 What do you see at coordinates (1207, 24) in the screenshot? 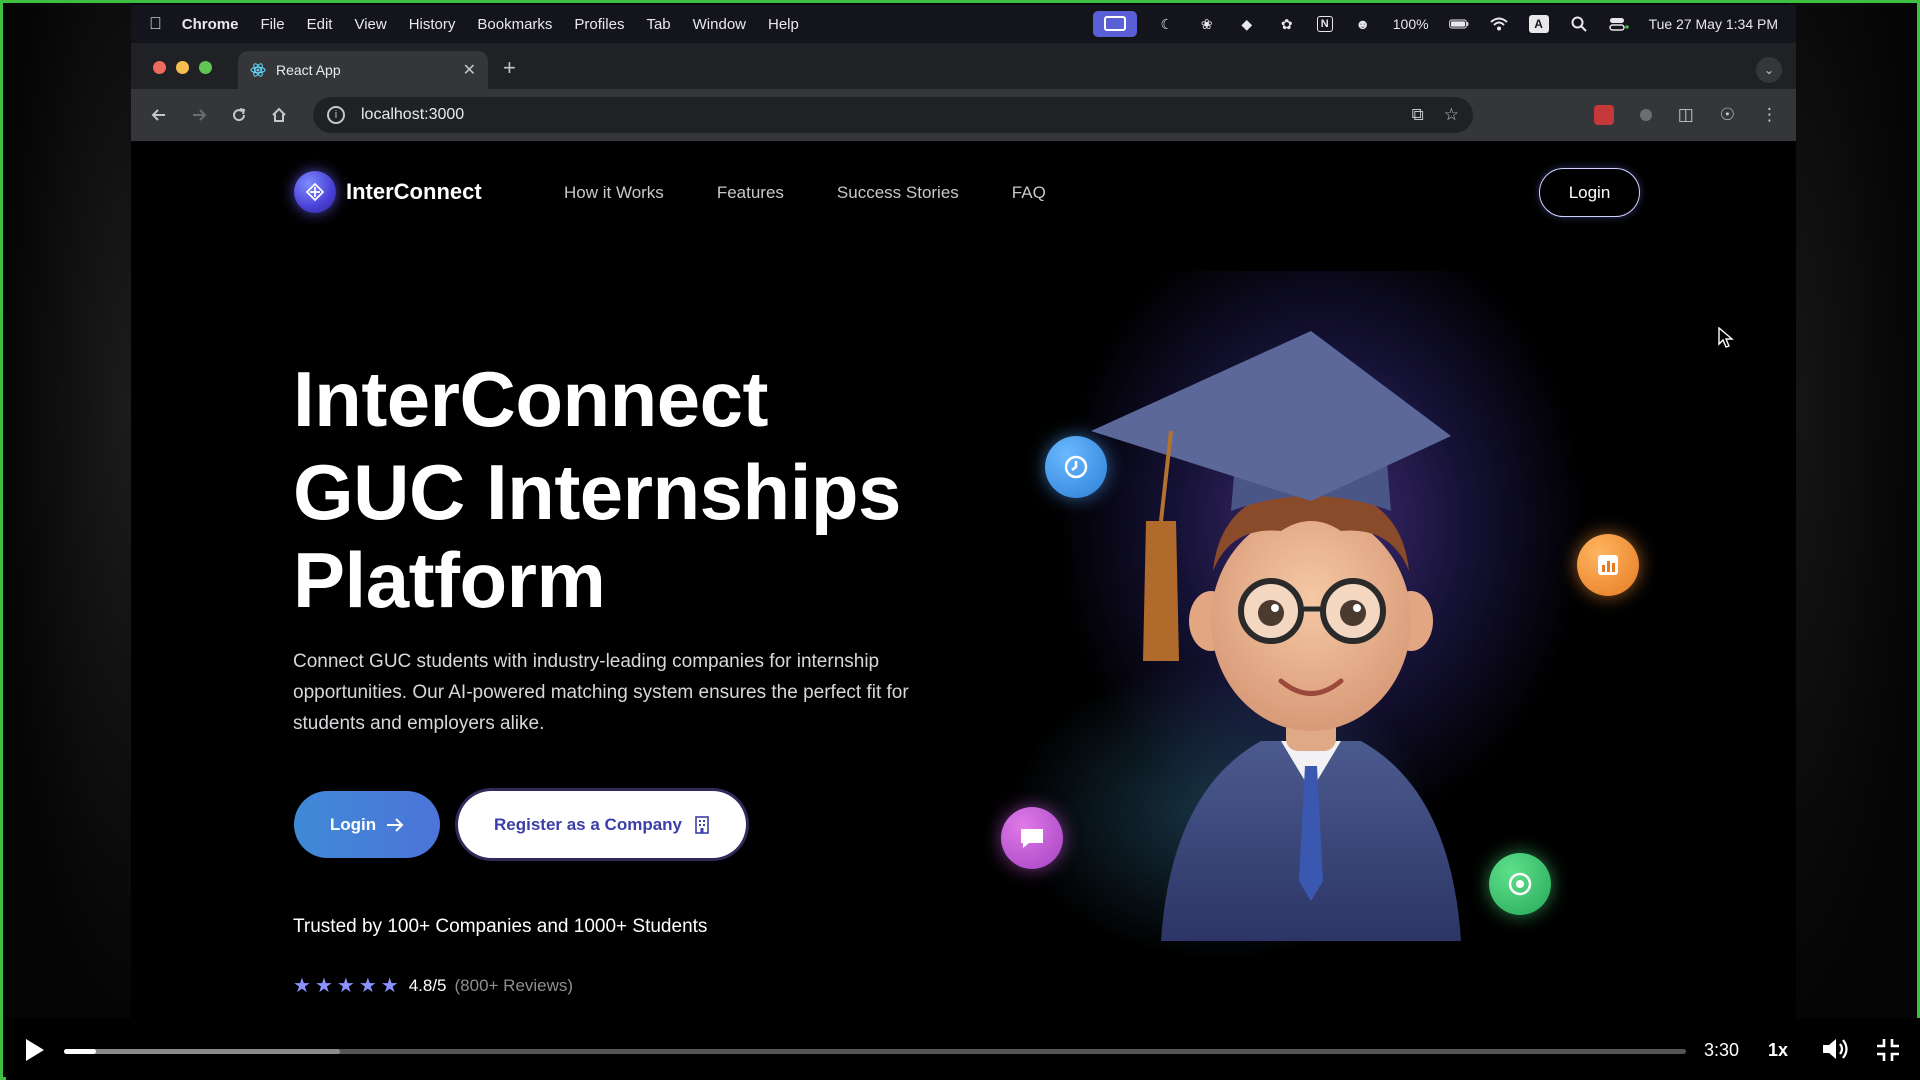
I see `swirl-icon: ❀` at bounding box center [1207, 24].